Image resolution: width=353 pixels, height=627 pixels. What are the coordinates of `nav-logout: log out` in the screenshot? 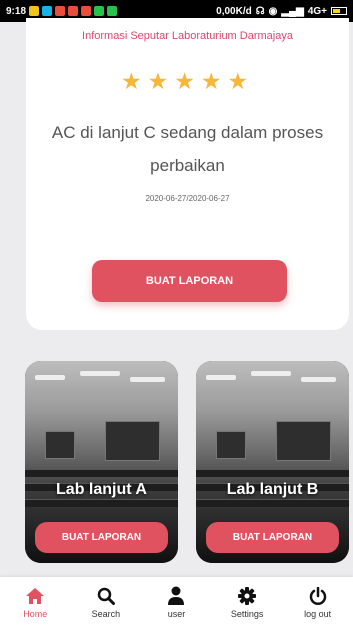 It's located at (318, 602).